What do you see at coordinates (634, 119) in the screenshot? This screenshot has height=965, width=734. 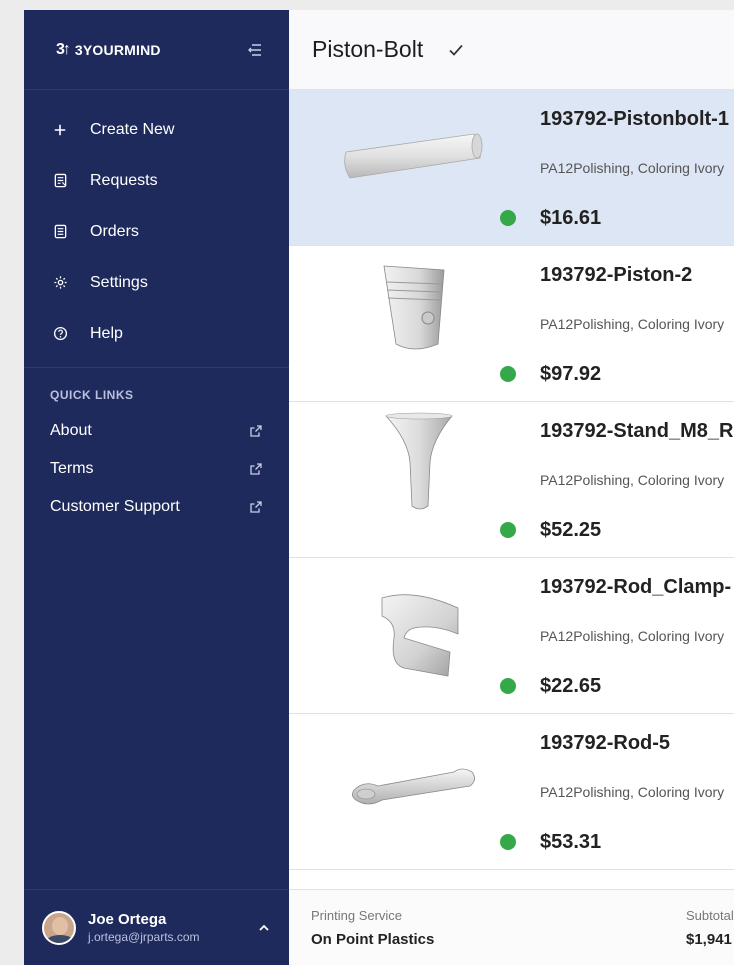 I see `part-name: 193792-Pistonbolt-1` at bounding box center [634, 119].